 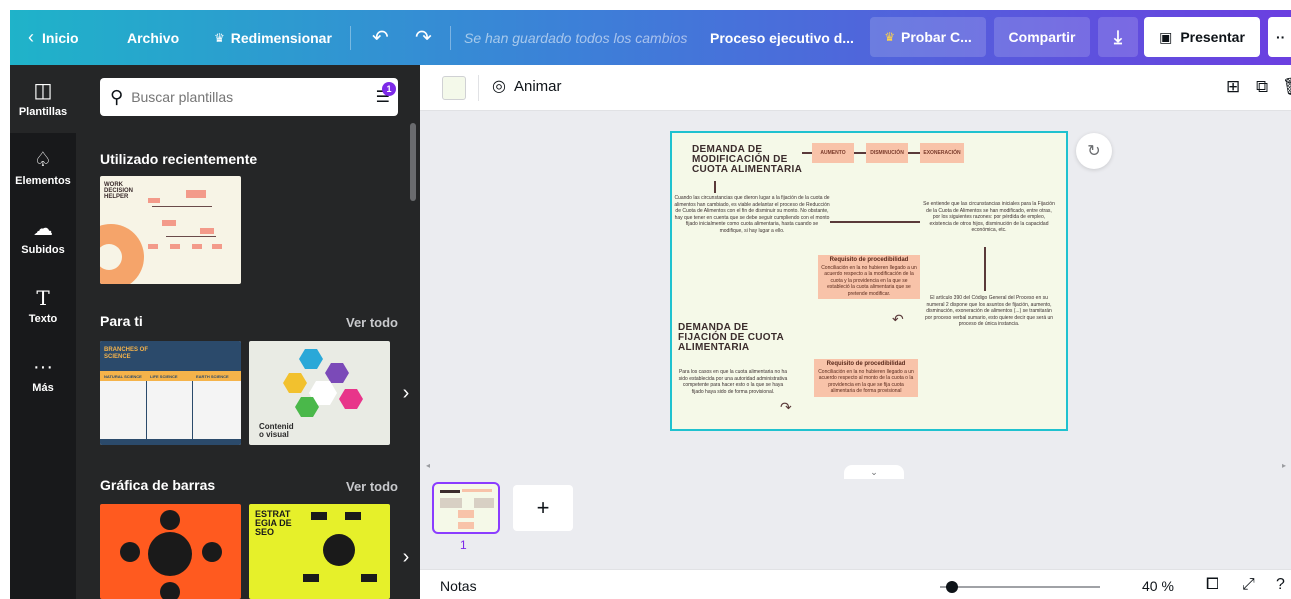 I want to click on thumb-title: WORK DECISION HELPER, so click(x=119, y=191).